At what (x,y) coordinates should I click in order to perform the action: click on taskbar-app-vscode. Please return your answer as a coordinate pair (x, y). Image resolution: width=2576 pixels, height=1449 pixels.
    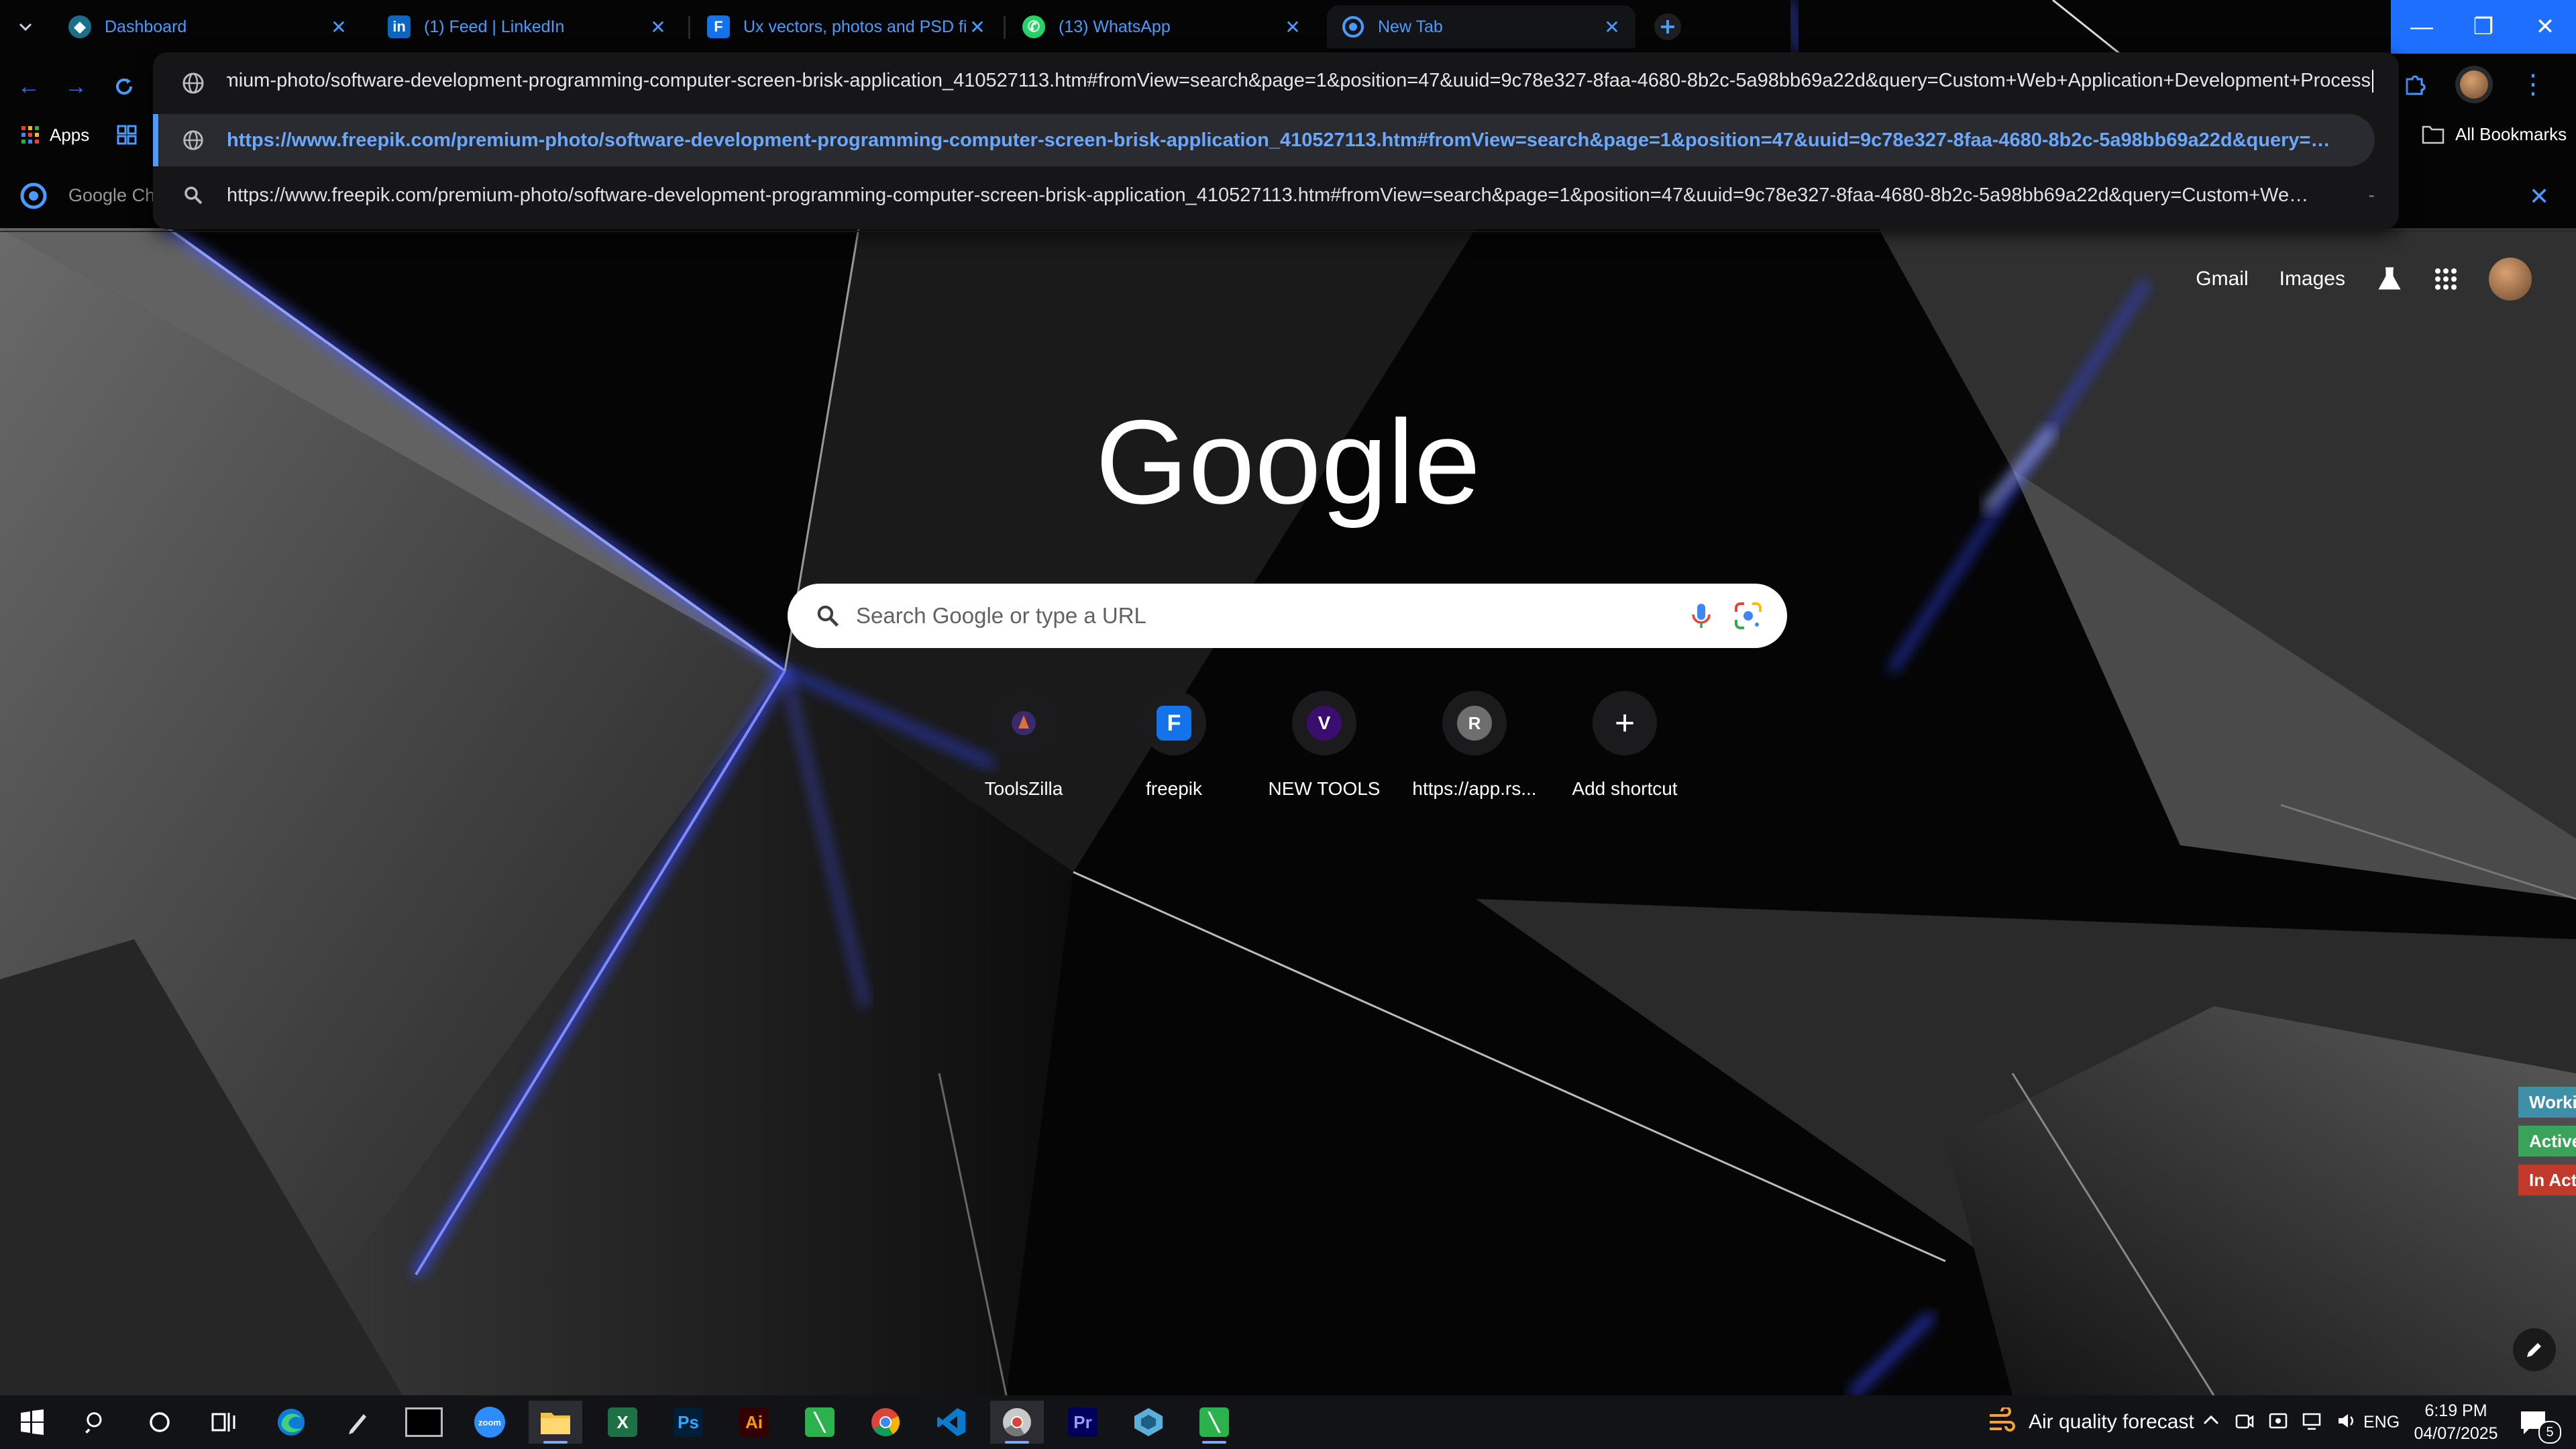
    Looking at the image, I should click on (951, 1422).